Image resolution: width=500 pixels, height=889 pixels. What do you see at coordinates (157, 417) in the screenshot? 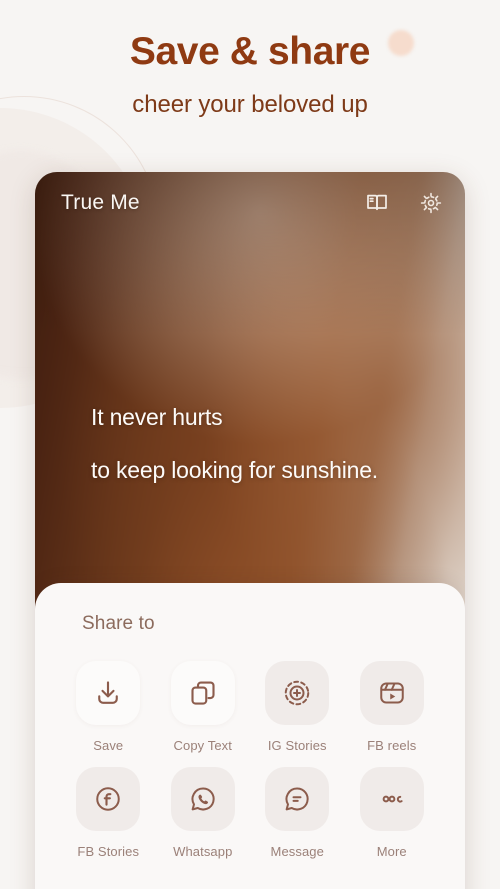
I see `quote-line-1: It never hurts` at bounding box center [157, 417].